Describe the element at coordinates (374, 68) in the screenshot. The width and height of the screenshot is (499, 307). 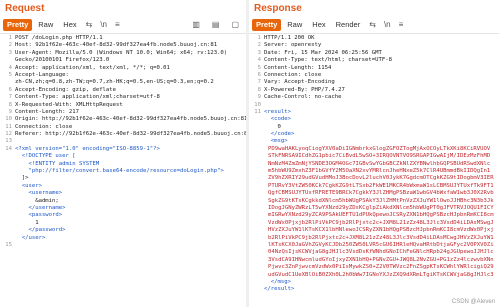
I see `code-line: 5 Content-Length: 1154` at that location.